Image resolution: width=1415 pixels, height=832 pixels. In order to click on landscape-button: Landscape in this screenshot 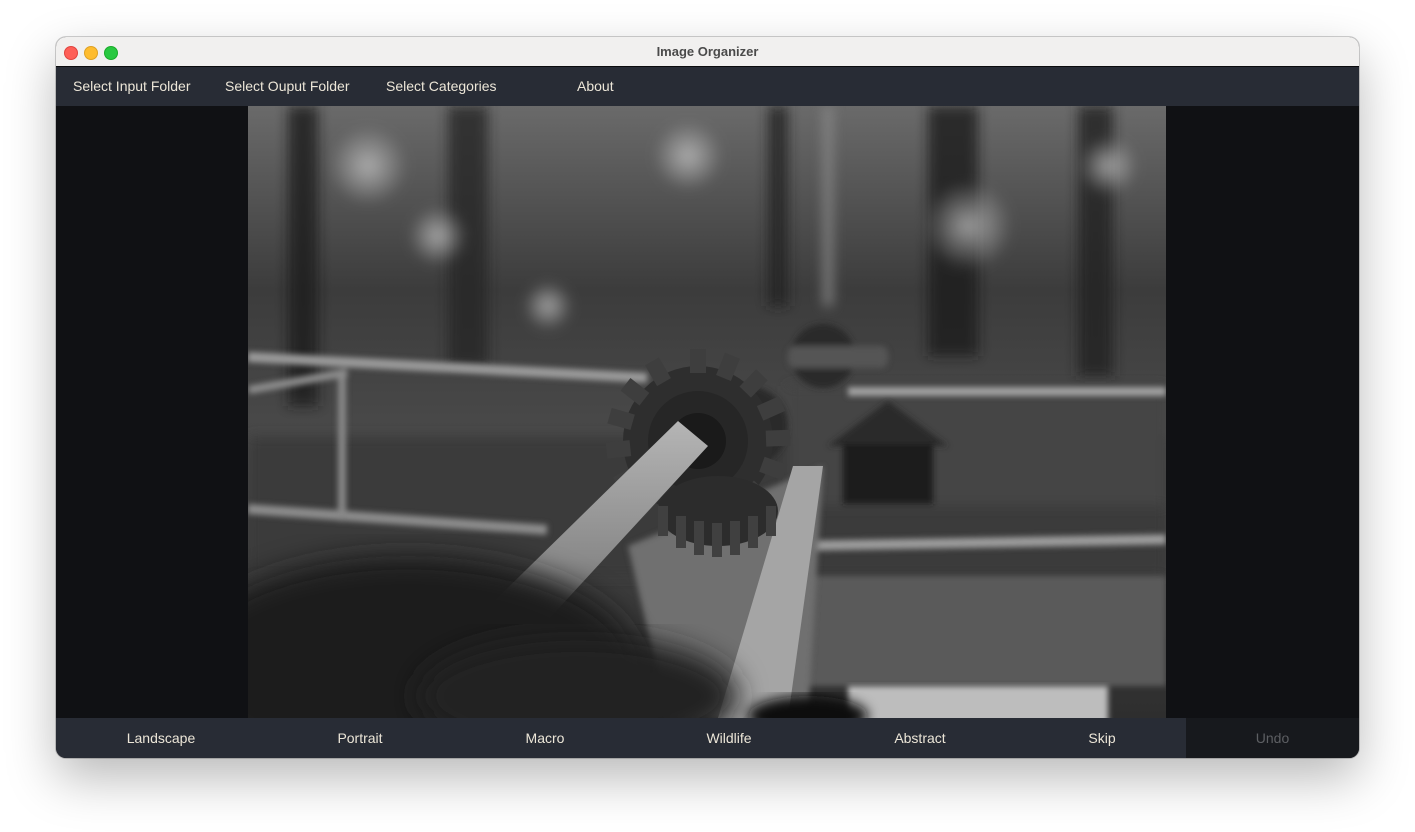, I will do `click(161, 738)`.